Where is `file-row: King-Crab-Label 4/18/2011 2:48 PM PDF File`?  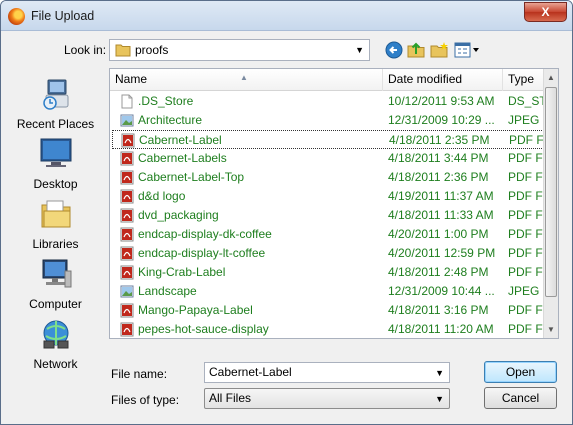 file-row: King-Crab-Label 4/18/2011 2:48 PM PDF File is located at coordinates (329, 272).